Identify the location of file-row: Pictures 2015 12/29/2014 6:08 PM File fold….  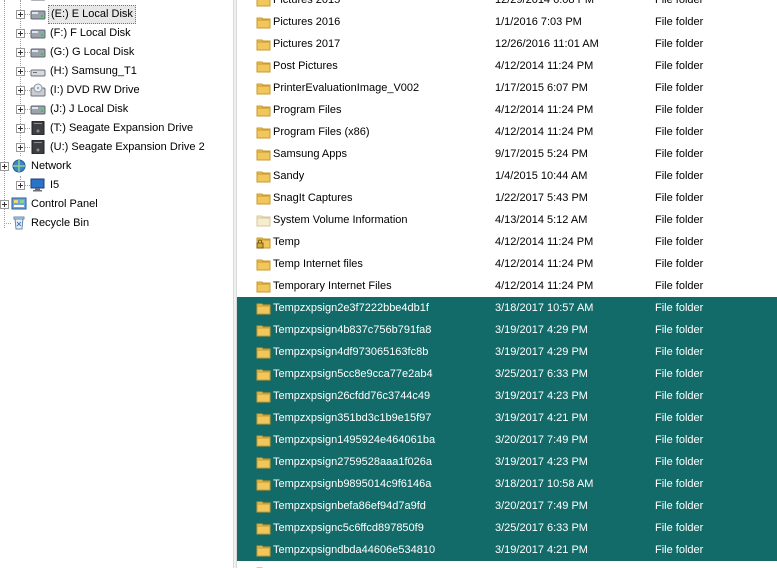
(507, 5).